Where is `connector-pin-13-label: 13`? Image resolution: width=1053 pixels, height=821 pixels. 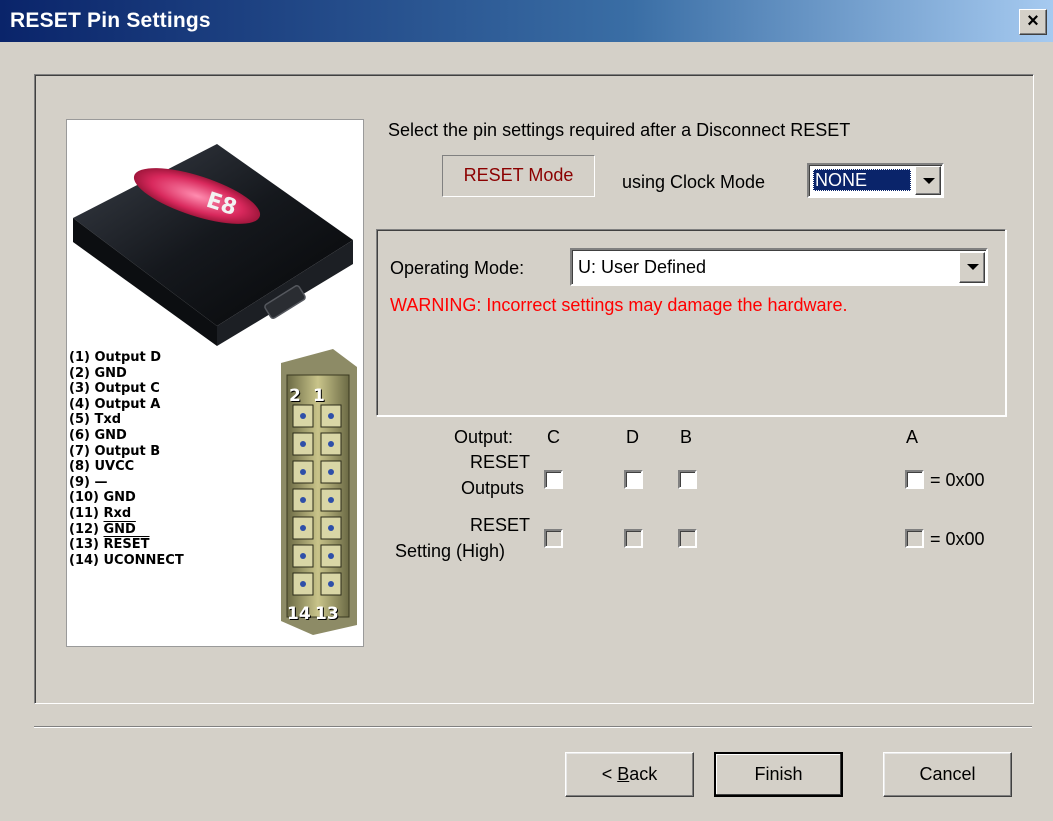 connector-pin-13-label: 13 is located at coordinates (327, 614).